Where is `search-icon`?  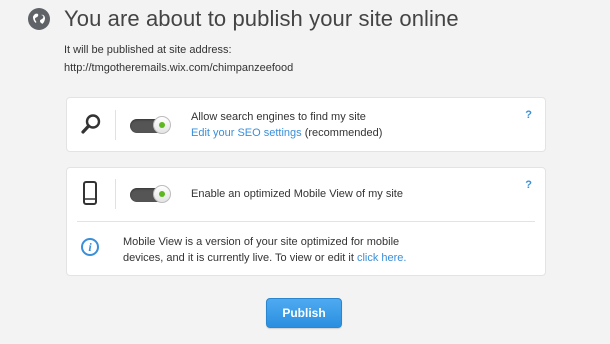
search-icon is located at coordinates (91, 126).